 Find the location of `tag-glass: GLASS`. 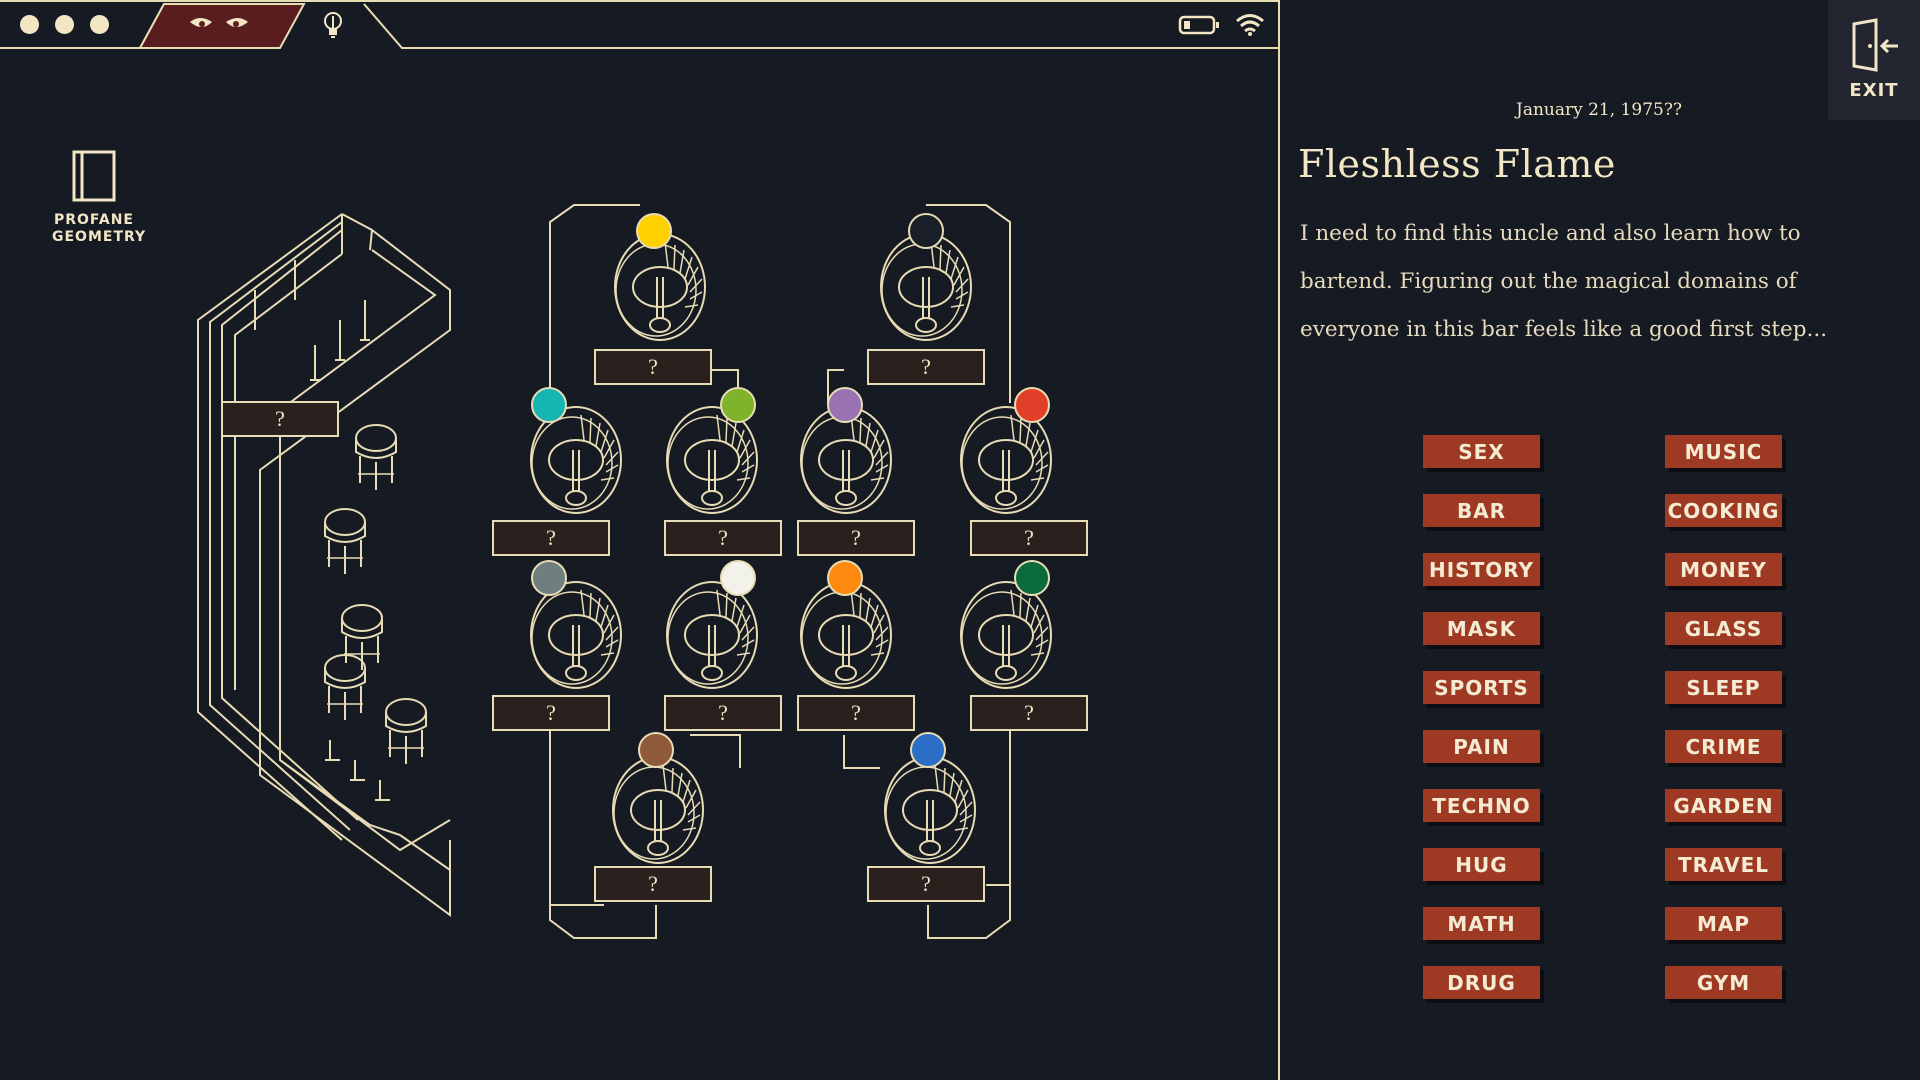

tag-glass: GLASS is located at coordinates (1723, 628).